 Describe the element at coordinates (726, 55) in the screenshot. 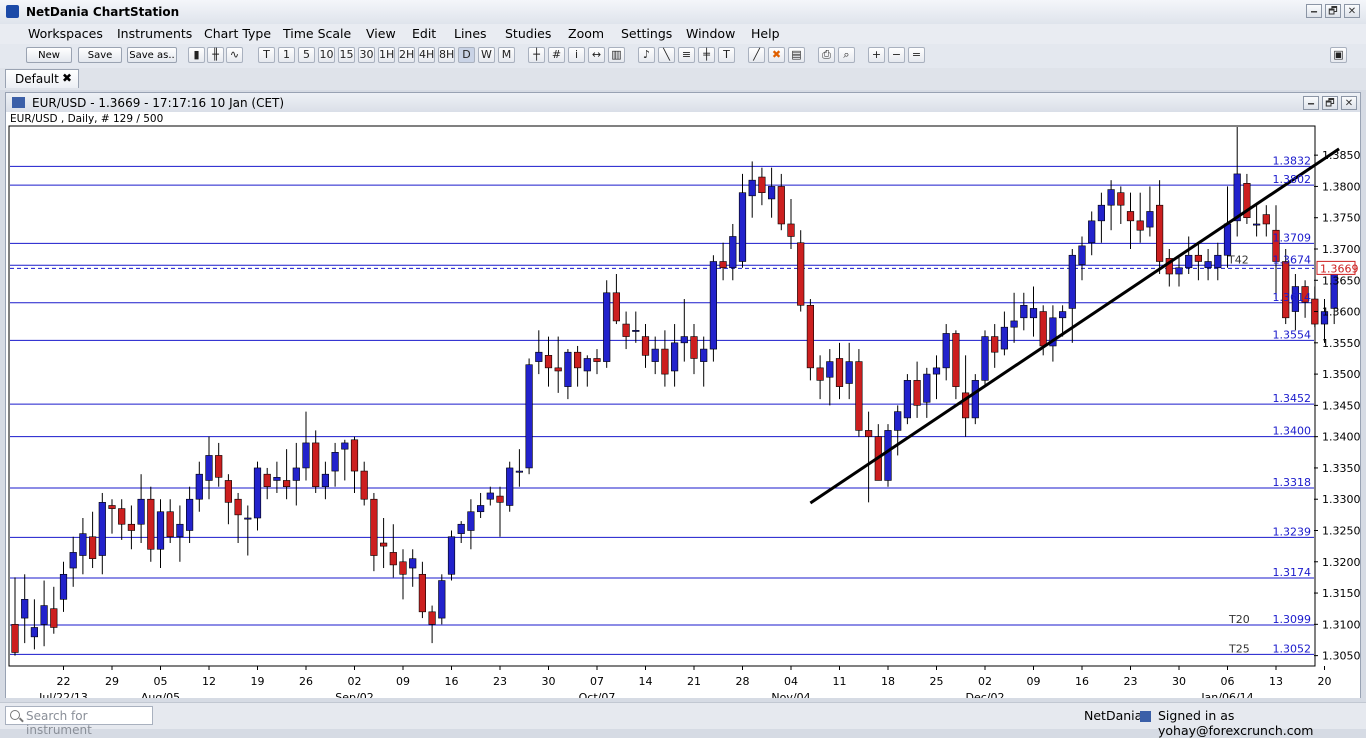

I see `text-tool-icon: T` at that location.